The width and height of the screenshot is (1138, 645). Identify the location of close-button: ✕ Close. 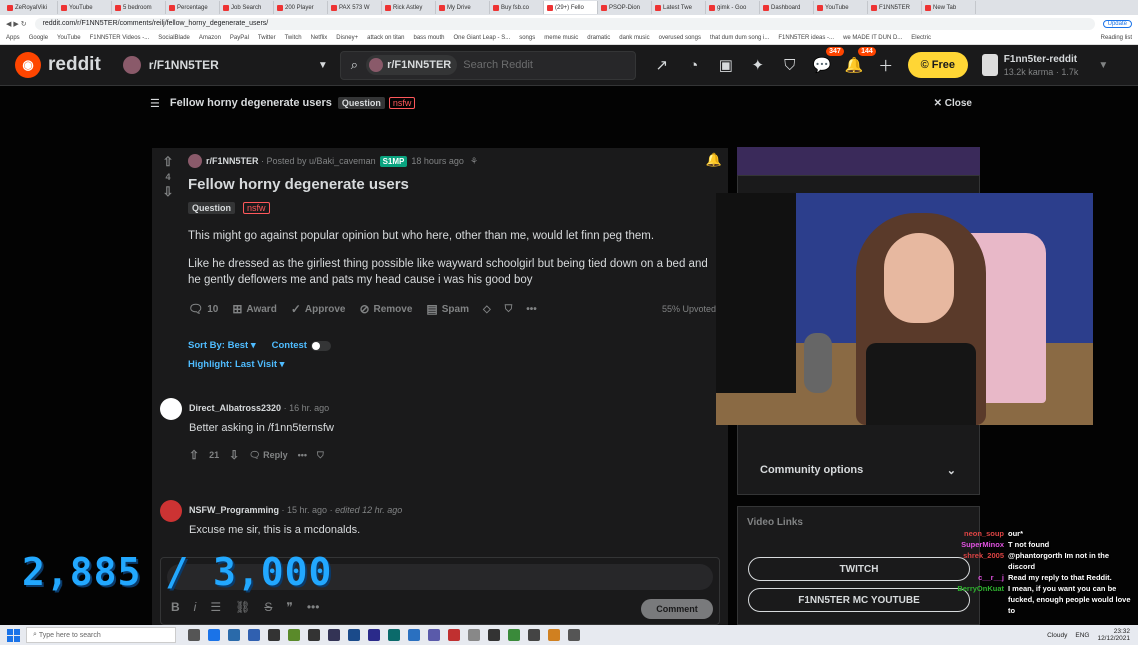
(953, 103).